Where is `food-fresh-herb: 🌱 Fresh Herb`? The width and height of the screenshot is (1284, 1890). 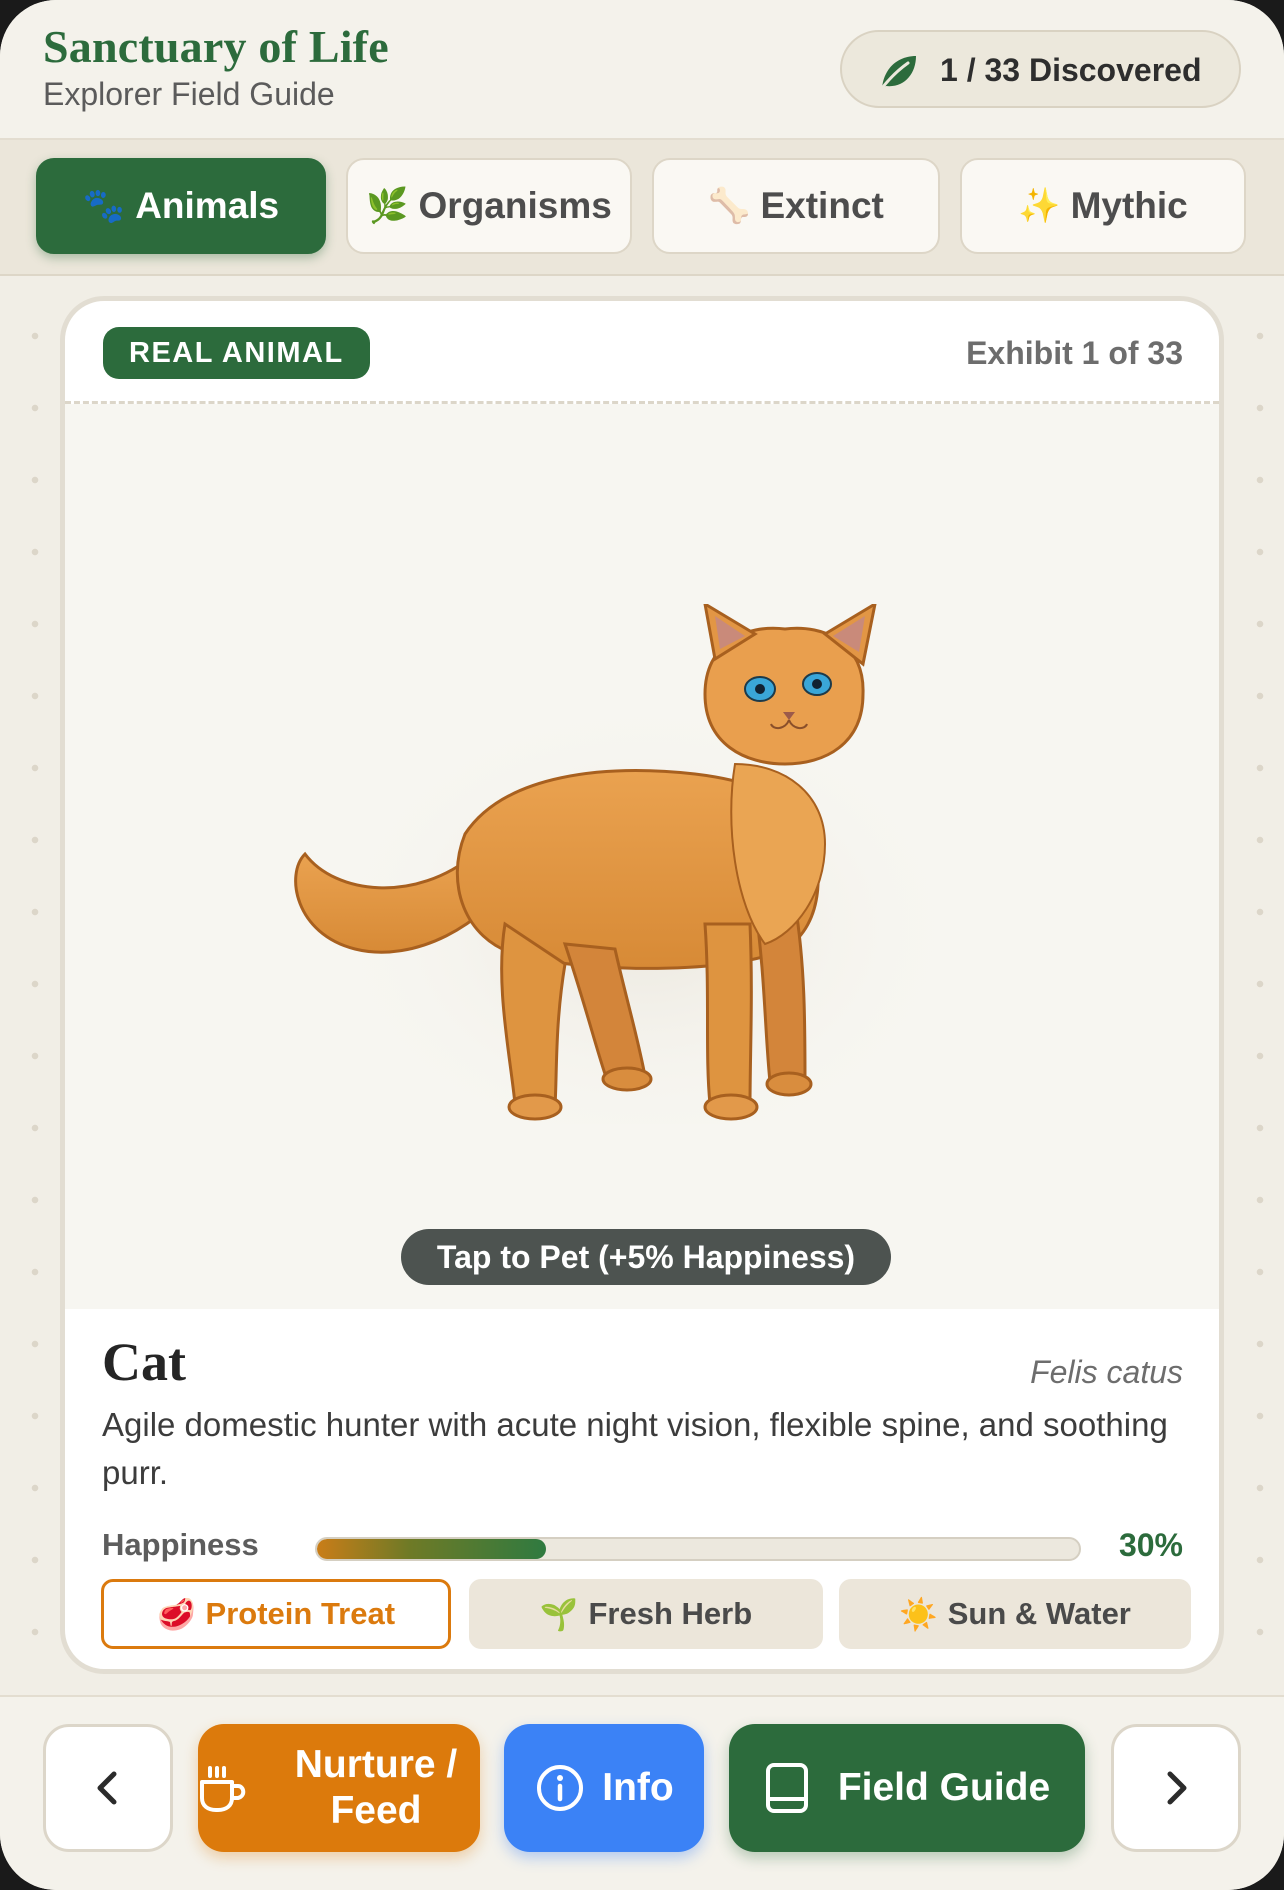 food-fresh-herb: 🌱 Fresh Herb is located at coordinates (646, 1614).